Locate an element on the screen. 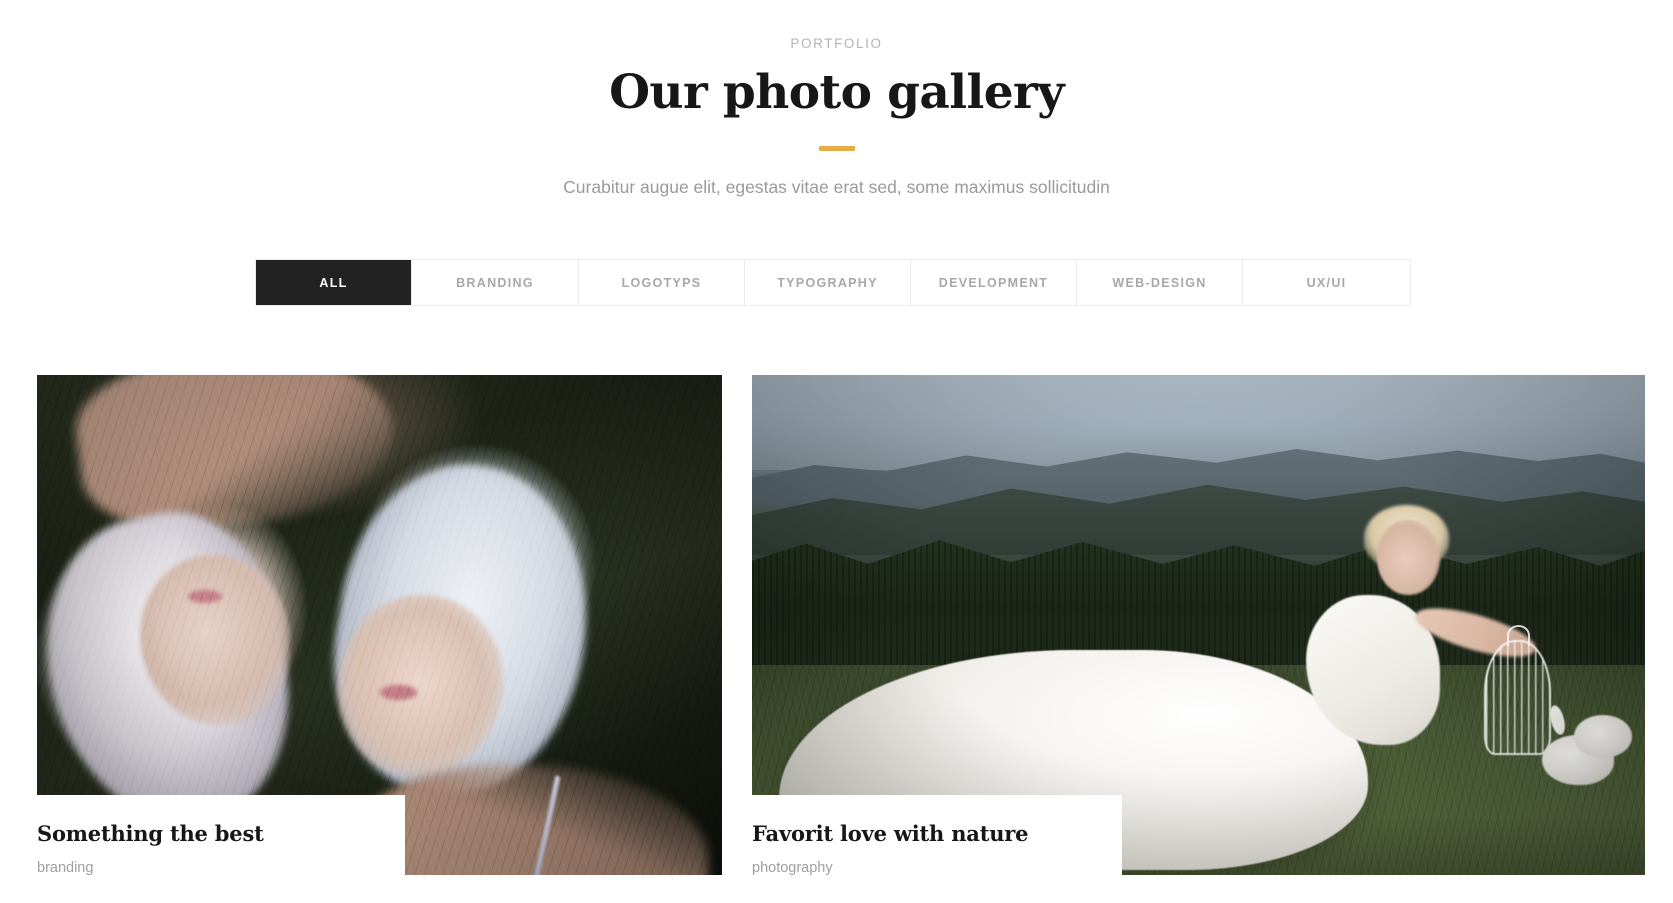 The width and height of the screenshot is (1673, 903). section-eyebrow: PORTFOLIO is located at coordinates (836, 43).